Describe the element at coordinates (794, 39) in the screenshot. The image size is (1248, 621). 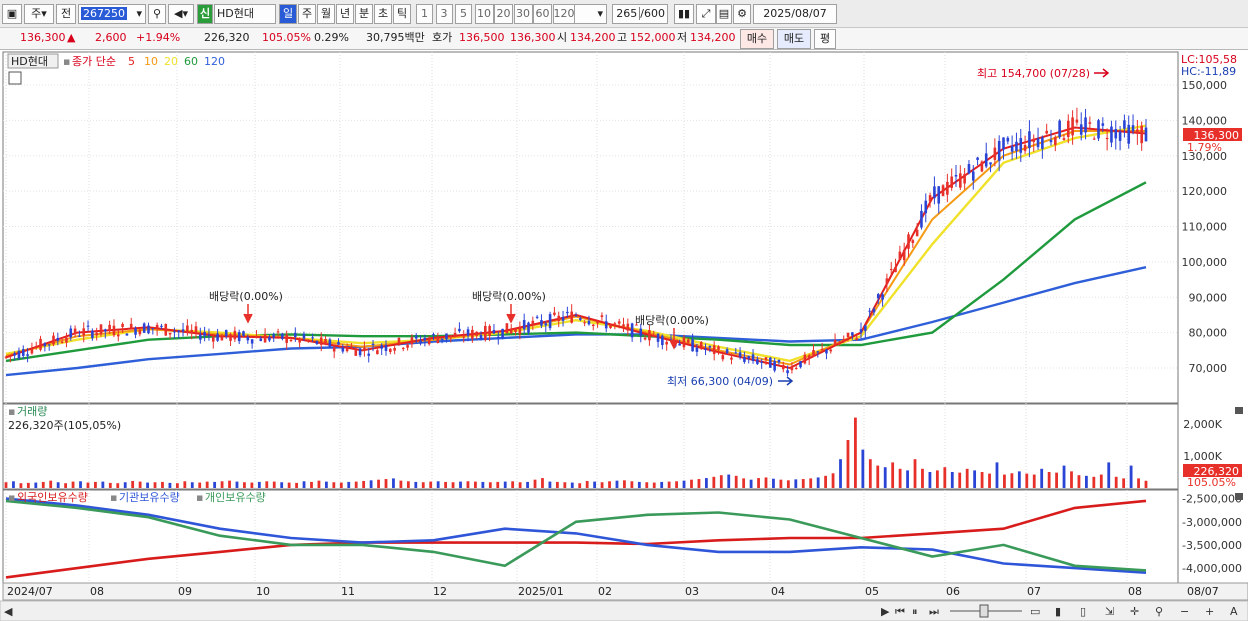
I see `sell-button: 매도` at that location.